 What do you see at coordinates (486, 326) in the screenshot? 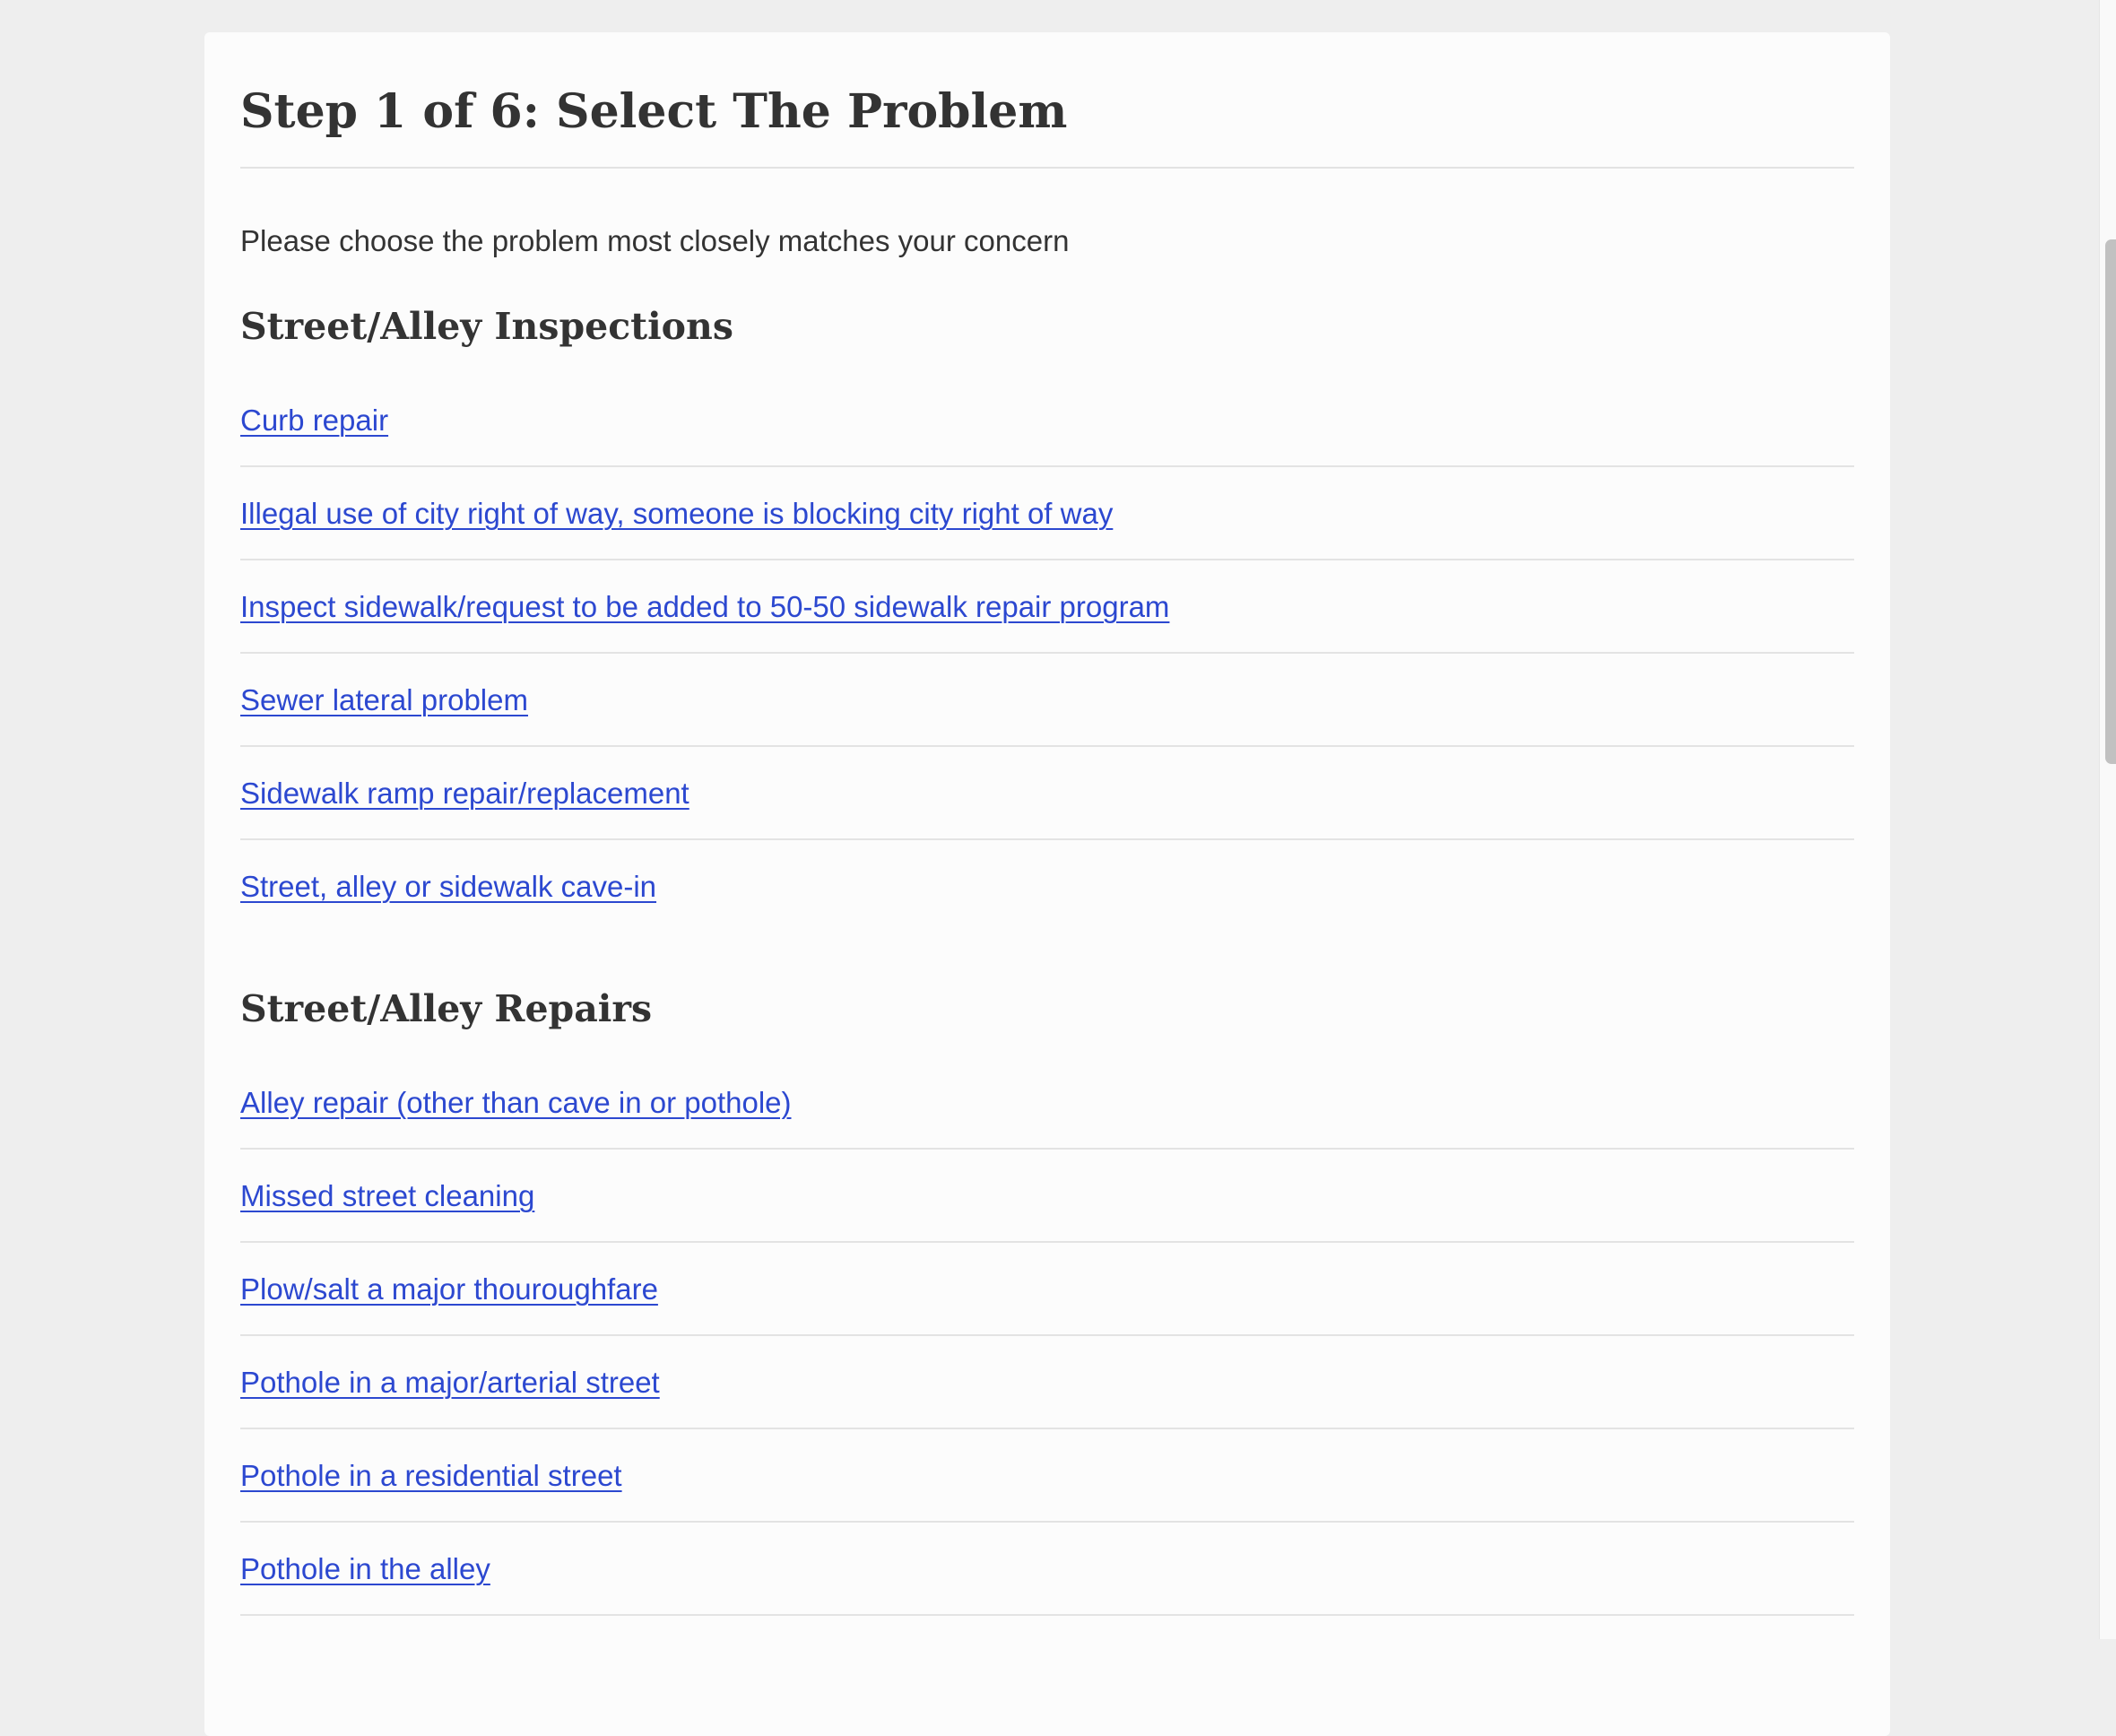
I see `section-heading-inspections: Street/Alley Inspections` at bounding box center [486, 326].